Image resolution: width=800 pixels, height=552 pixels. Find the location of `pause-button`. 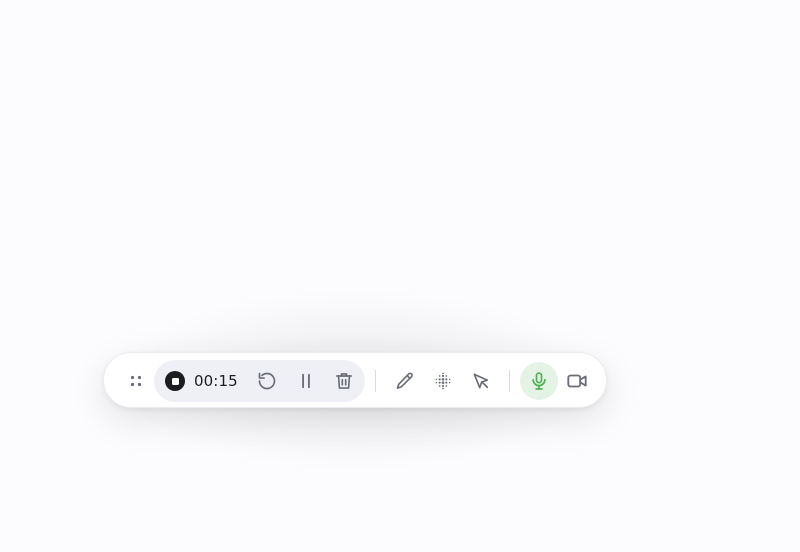

pause-button is located at coordinates (306, 381).